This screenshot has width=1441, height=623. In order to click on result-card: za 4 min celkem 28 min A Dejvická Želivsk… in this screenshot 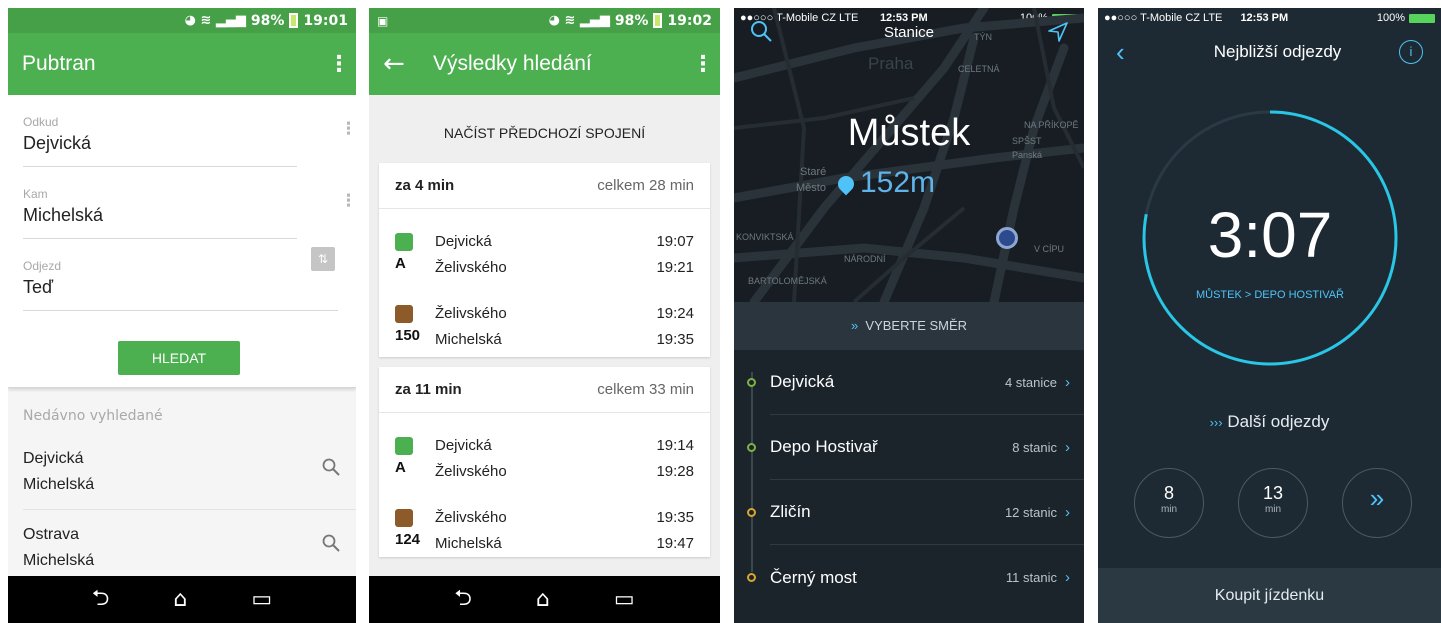, I will do `click(544, 260)`.